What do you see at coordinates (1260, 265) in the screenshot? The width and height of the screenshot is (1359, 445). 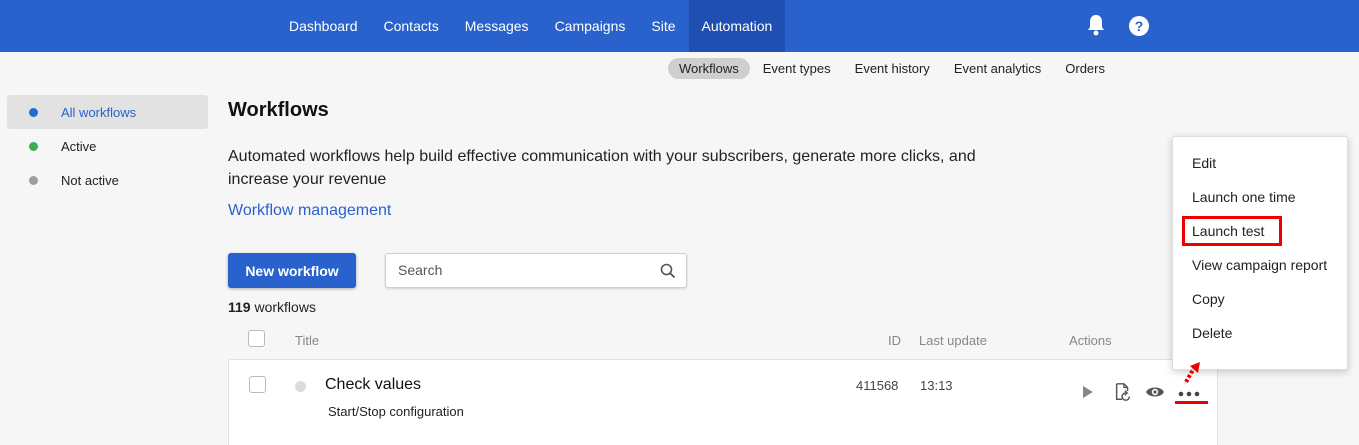 I see `menu-item-view-campaign-report: View campaign report` at bounding box center [1260, 265].